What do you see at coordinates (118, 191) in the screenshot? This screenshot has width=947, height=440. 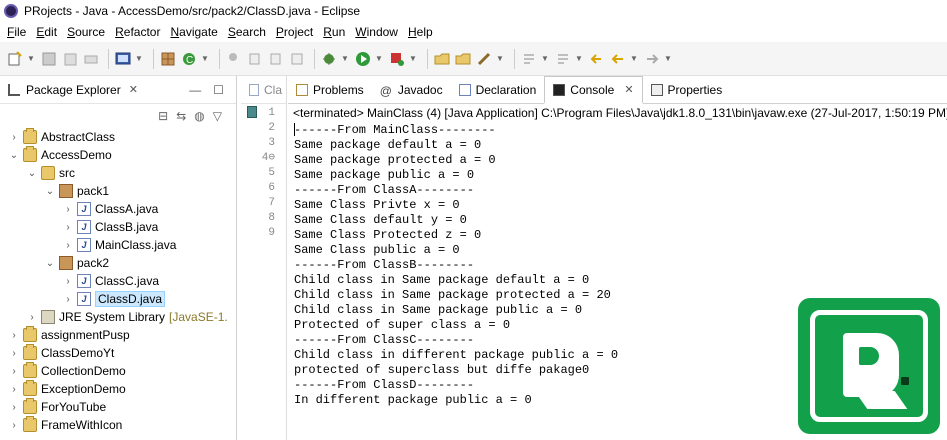 I see `tree-item: ⌄ pack1` at bounding box center [118, 191].